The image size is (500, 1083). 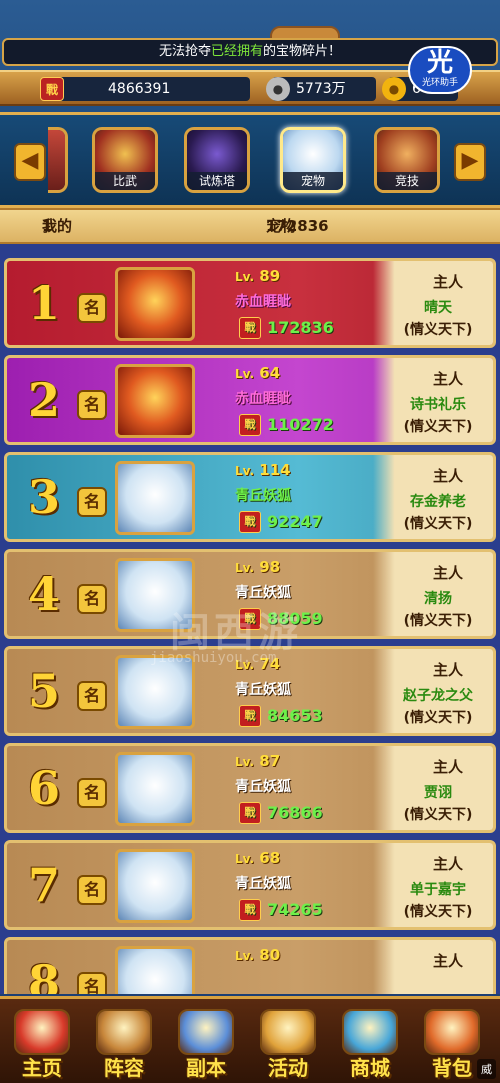 What do you see at coordinates (257, 858) in the screenshot?
I see `pet-level: Lv. 68` at bounding box center [257, 858].